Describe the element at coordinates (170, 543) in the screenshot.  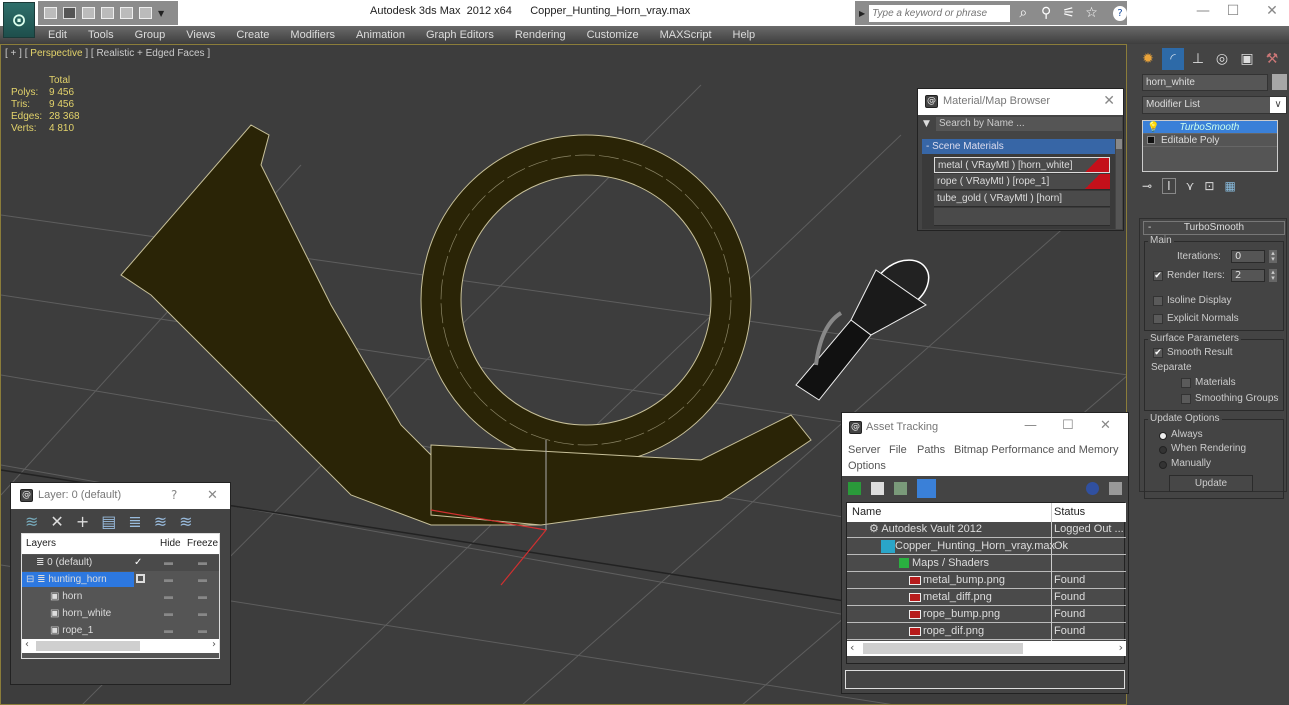
I see `column-hide: Hide` at that location.